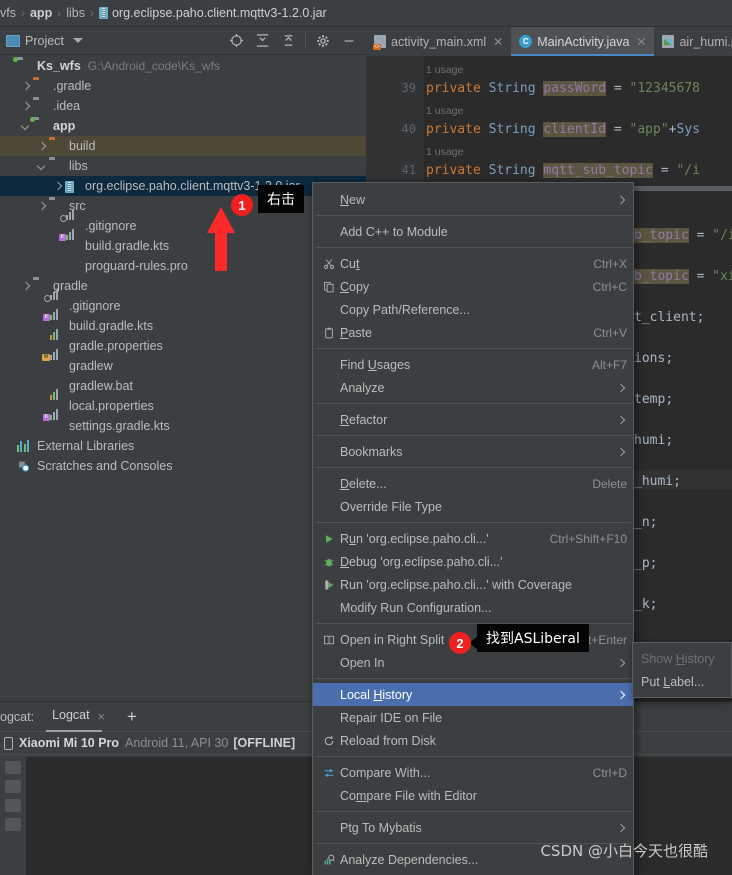 This screenshot has width=732, height=875. What do you see at coordinates (457, 170) in the screenshot?
I see `code-token: private` at bounding box center [457, 170].